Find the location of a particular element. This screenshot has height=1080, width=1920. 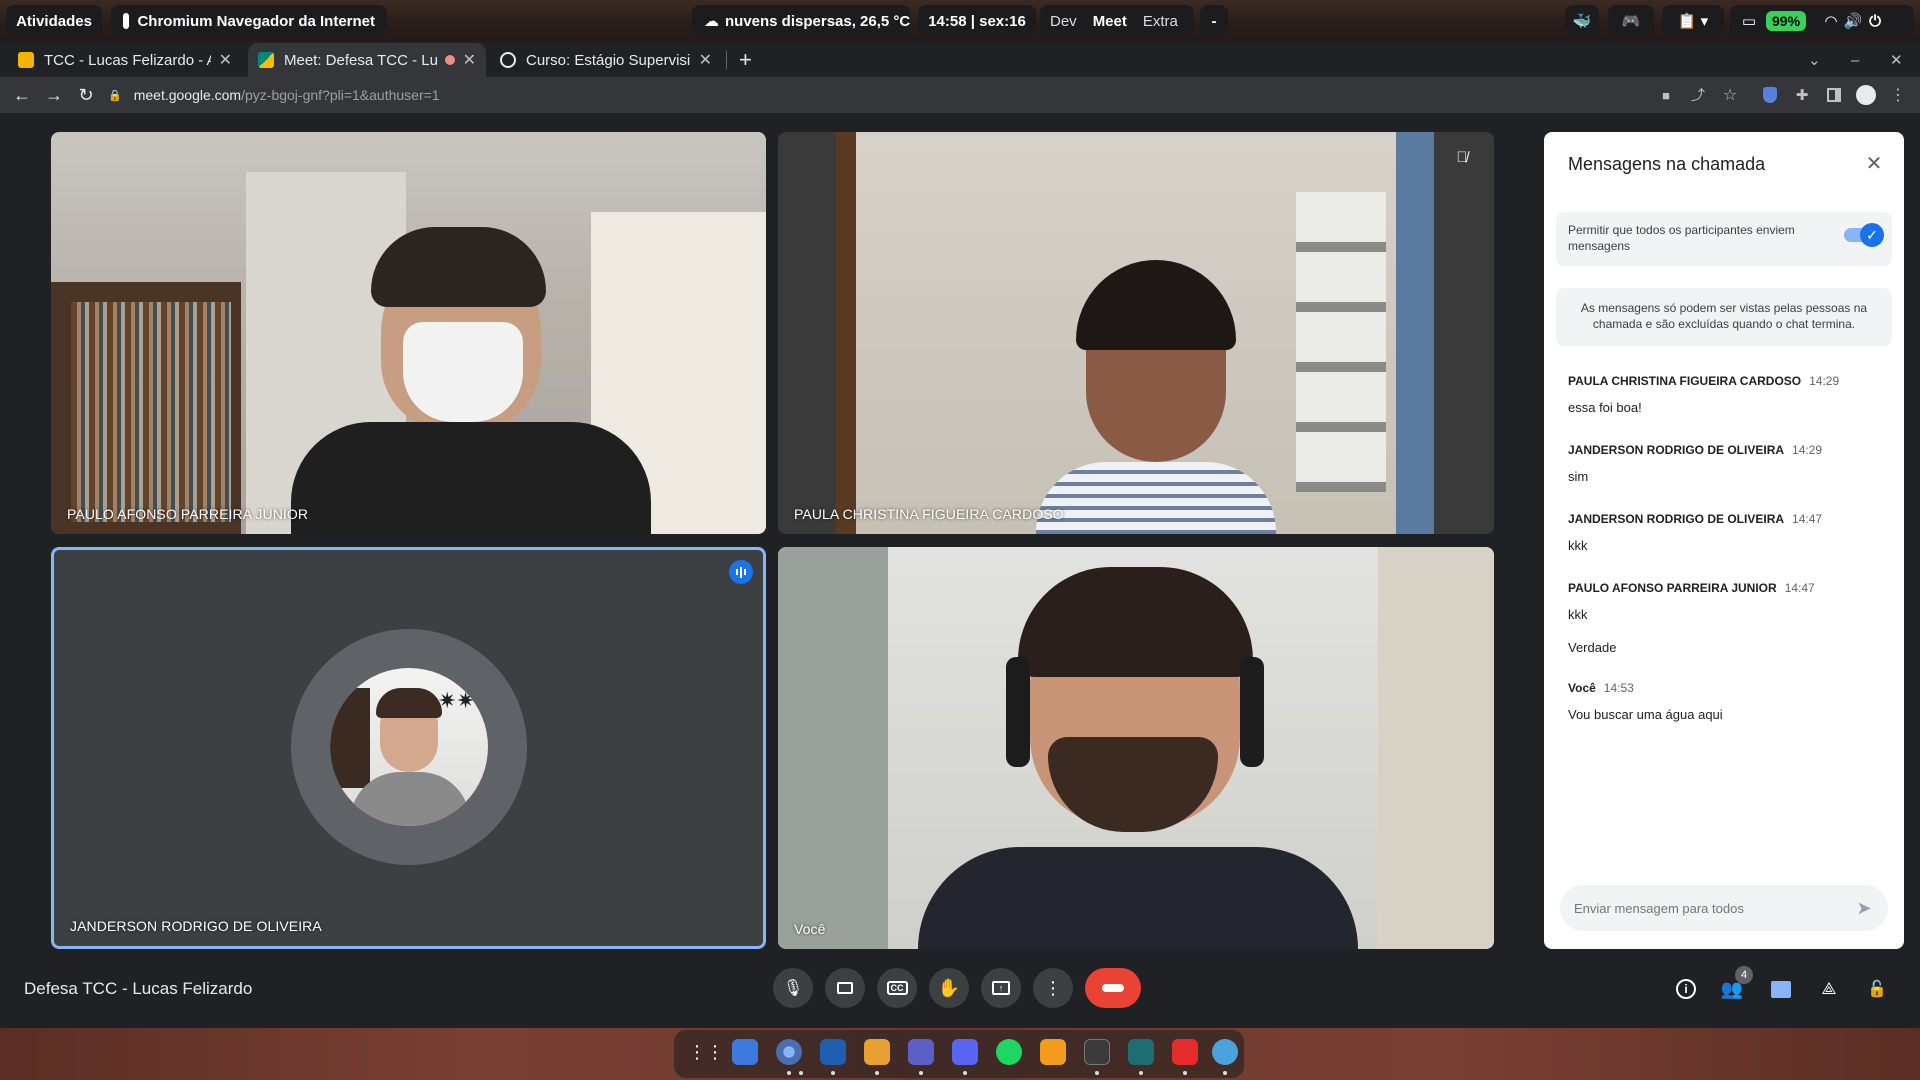

forward-button: → is located at coordinates (54, 95).